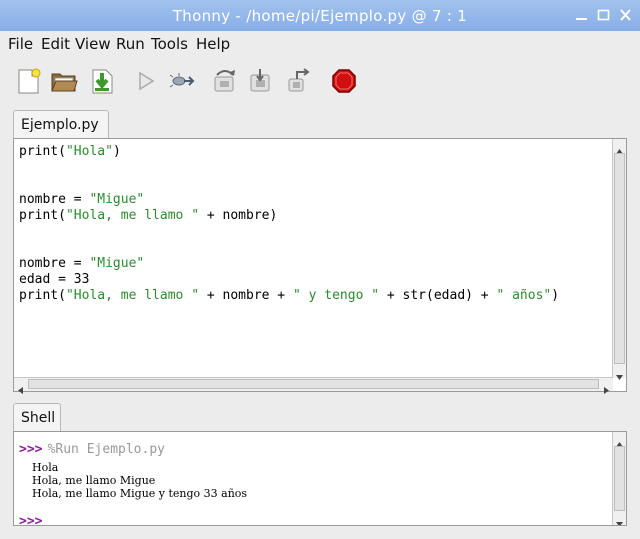 The width and height of the screenshot is (640, 539). I want to click on shell-vertical-scrollbar, so click(619, 478).